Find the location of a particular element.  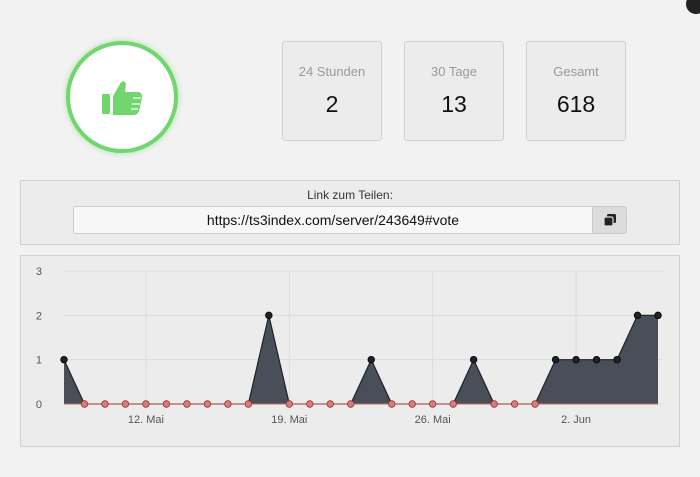

copy-button is located at coordinates (609, 220).